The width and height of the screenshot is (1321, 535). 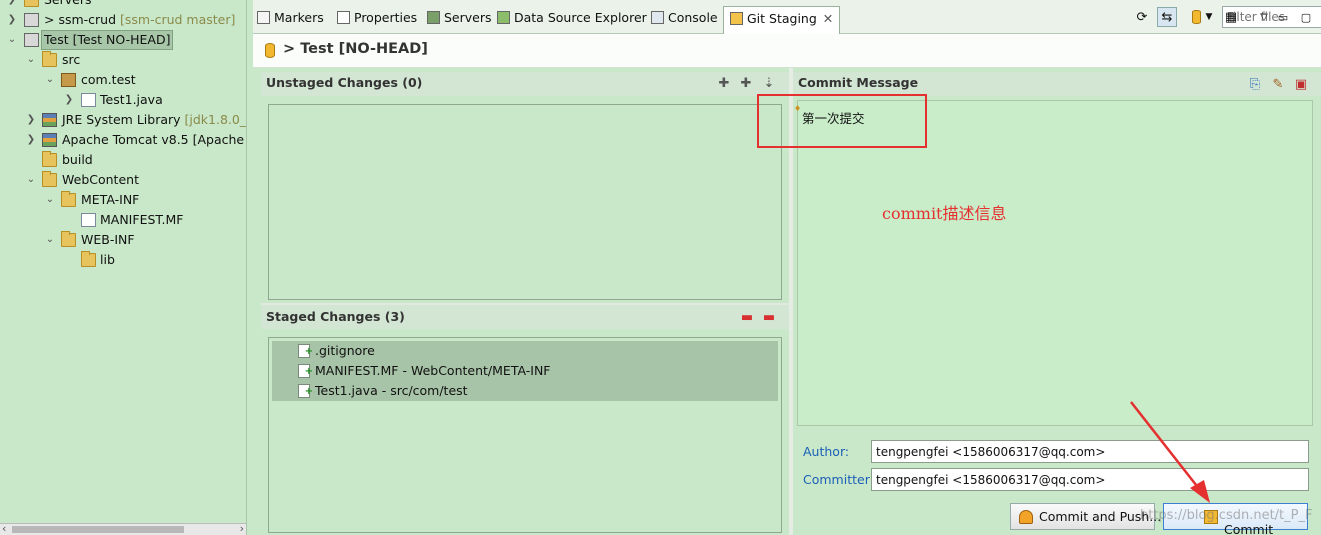 I want to click on git-staging-icon, so click(x=736, y=18).